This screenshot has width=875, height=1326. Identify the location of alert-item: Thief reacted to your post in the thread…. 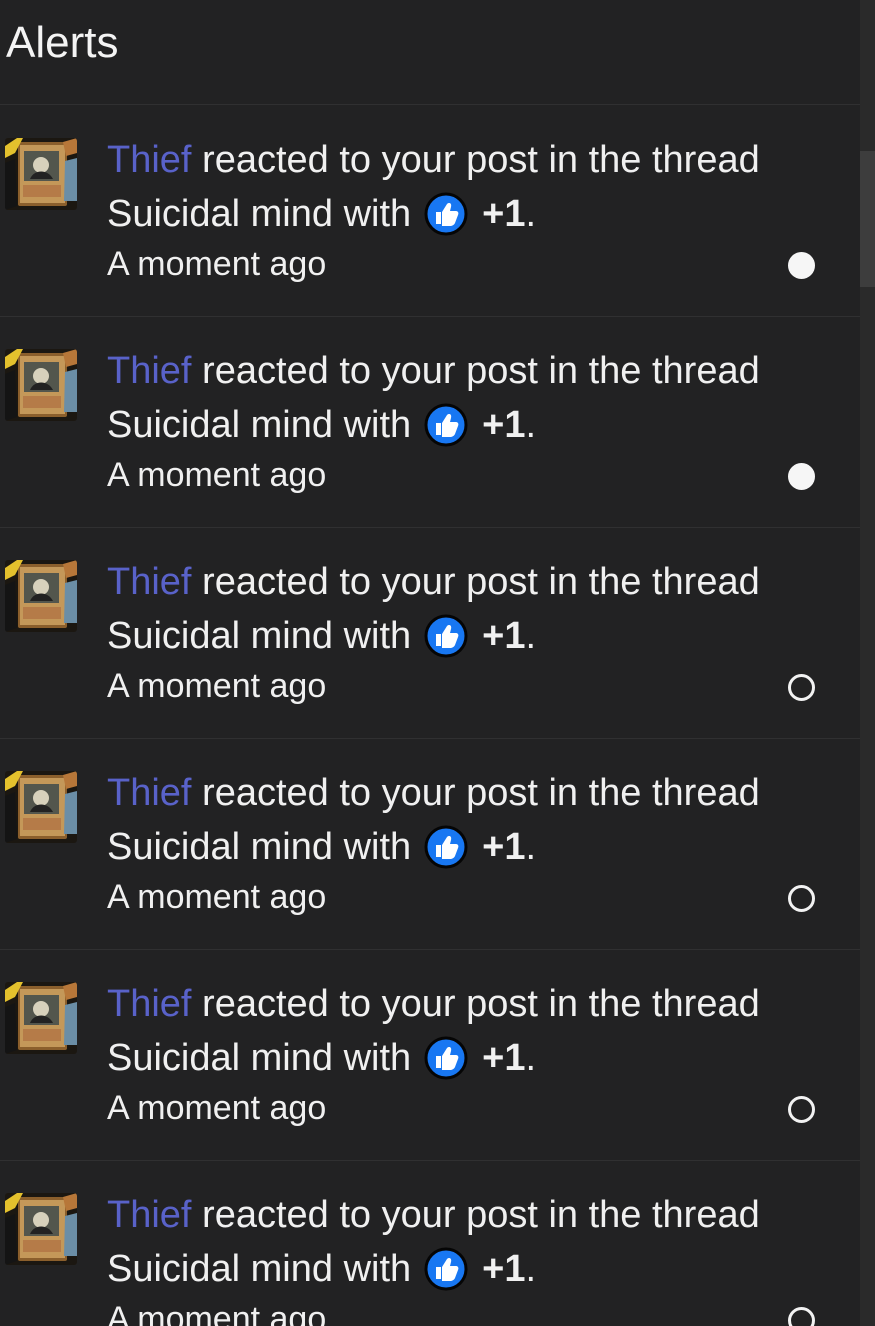
(430, 1243).